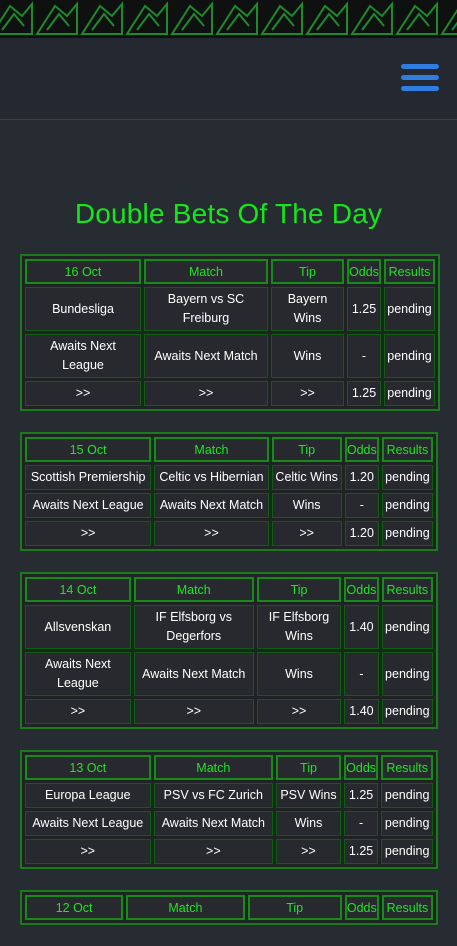 Image resolution: width=457 pixels, height=946 pixels. Describe the element at coordinates (78, 627) in the screenshot. I see `league-cell: Allsvenskan` at that location.